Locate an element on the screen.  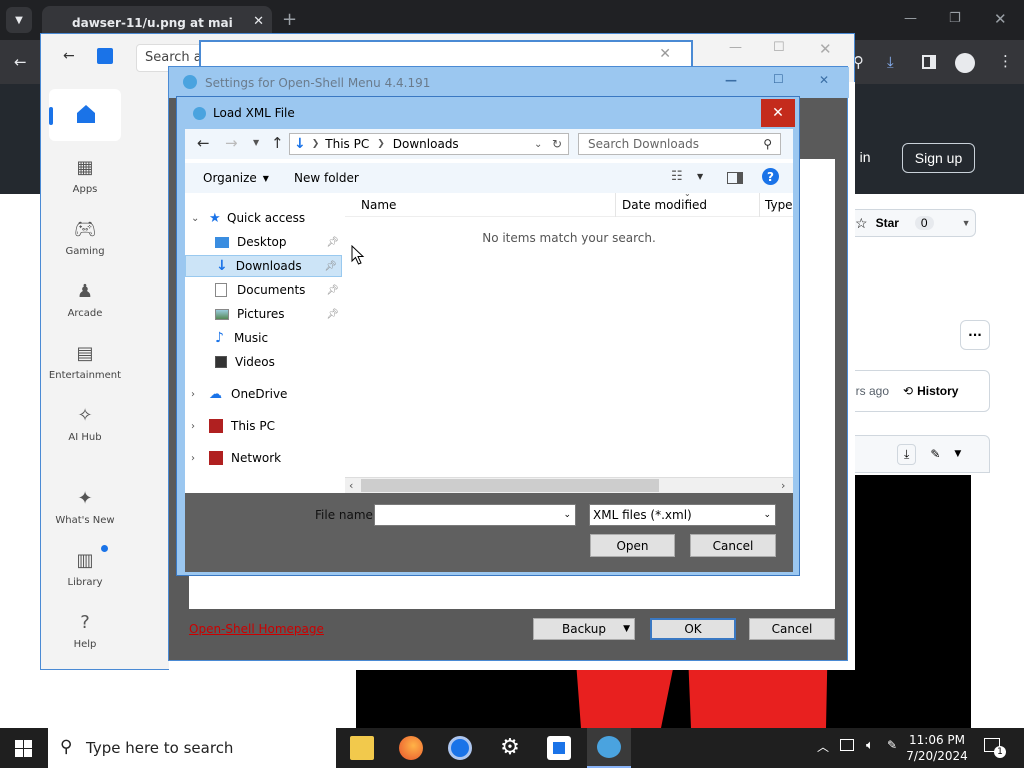
store-icon is located at coordinates (559, 748).